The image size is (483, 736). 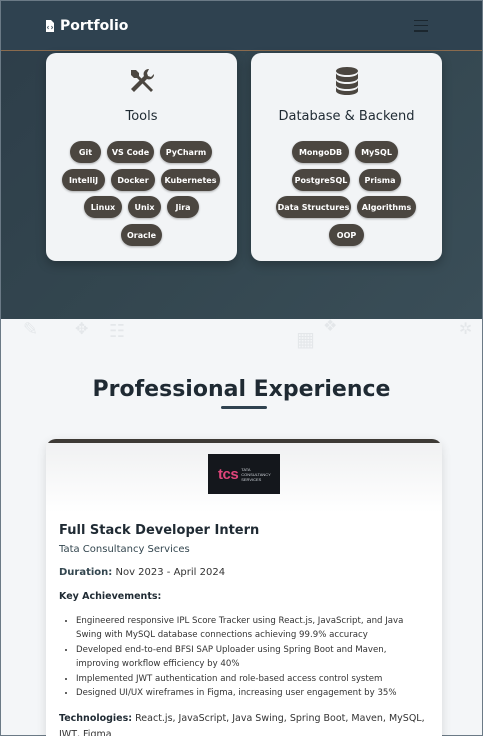 What do you see at coordinates (142, 80) in the screenshot?
I see `tools-icon` at bounding box center [142, 80].